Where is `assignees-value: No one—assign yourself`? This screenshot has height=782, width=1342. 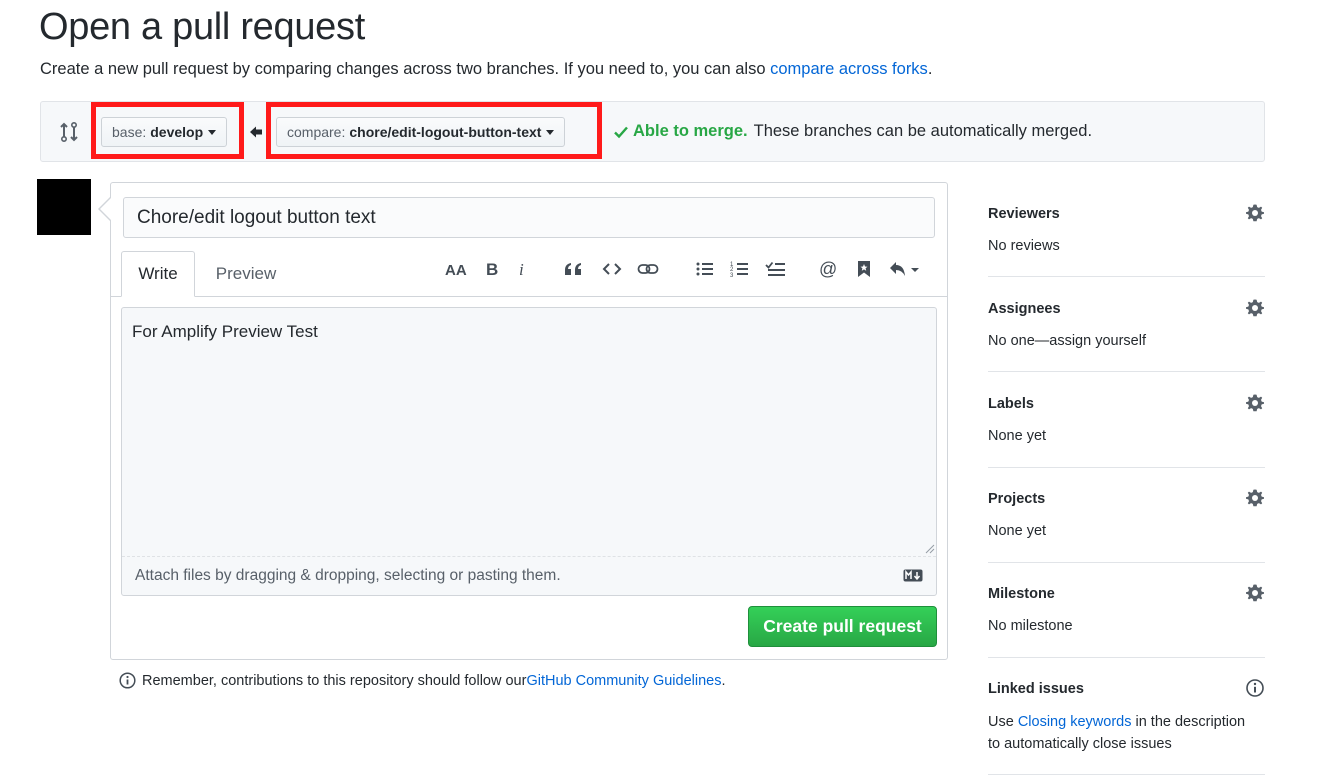 assignees-value: No one—assign yourself is located at coordinates (1067, 341).